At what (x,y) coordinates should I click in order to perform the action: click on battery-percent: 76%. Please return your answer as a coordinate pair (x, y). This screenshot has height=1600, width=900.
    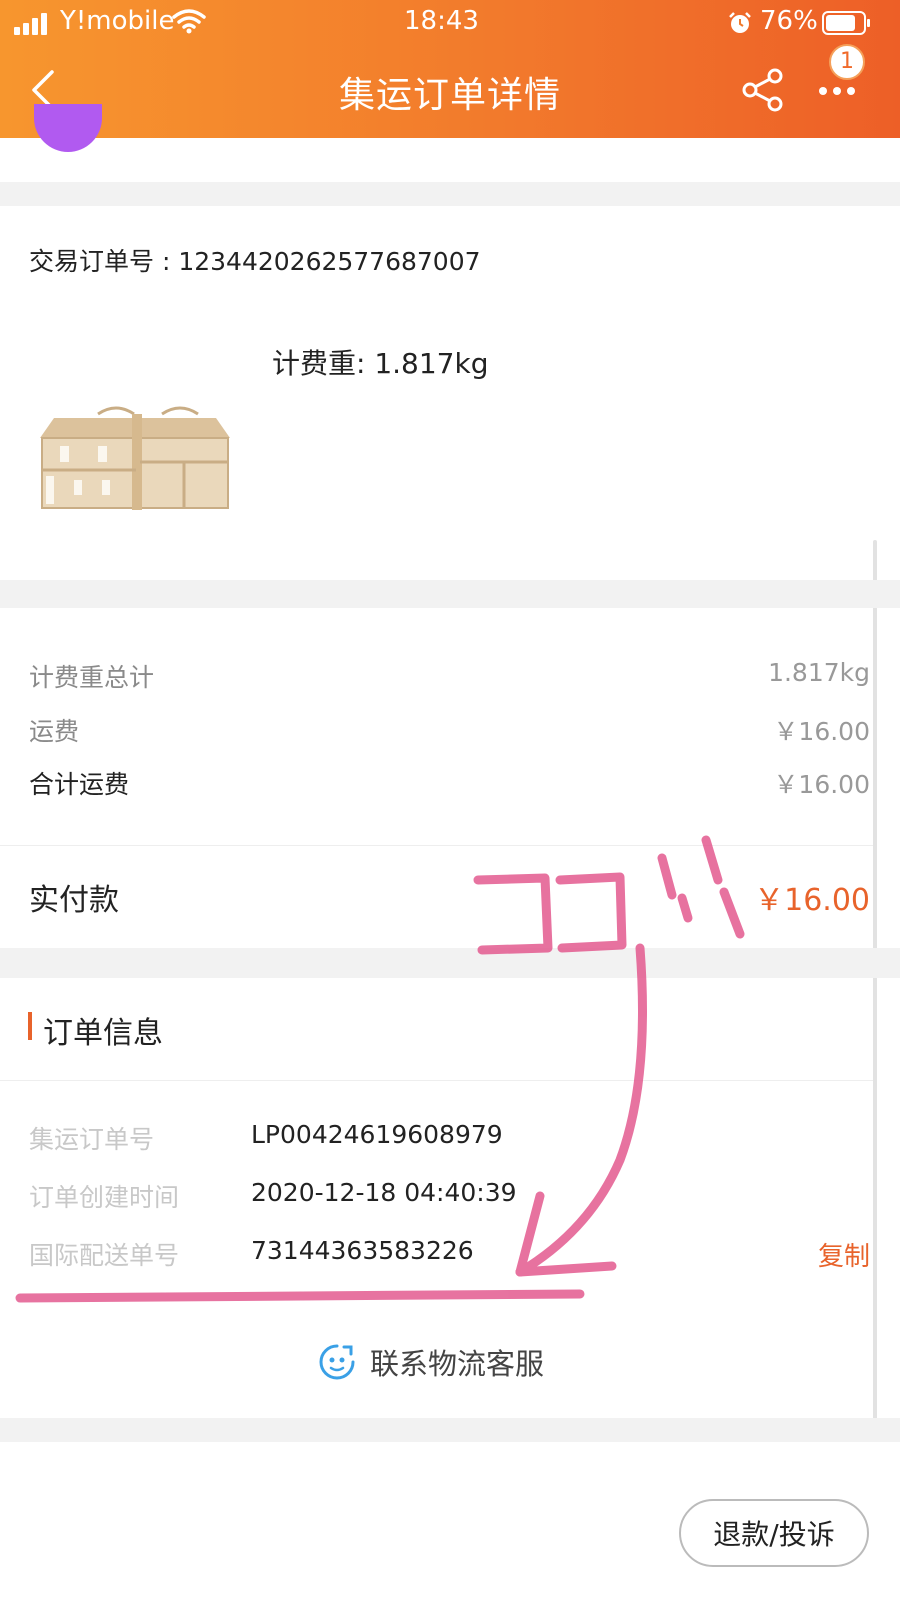
    Looking at the image, I should click on (789, 21).